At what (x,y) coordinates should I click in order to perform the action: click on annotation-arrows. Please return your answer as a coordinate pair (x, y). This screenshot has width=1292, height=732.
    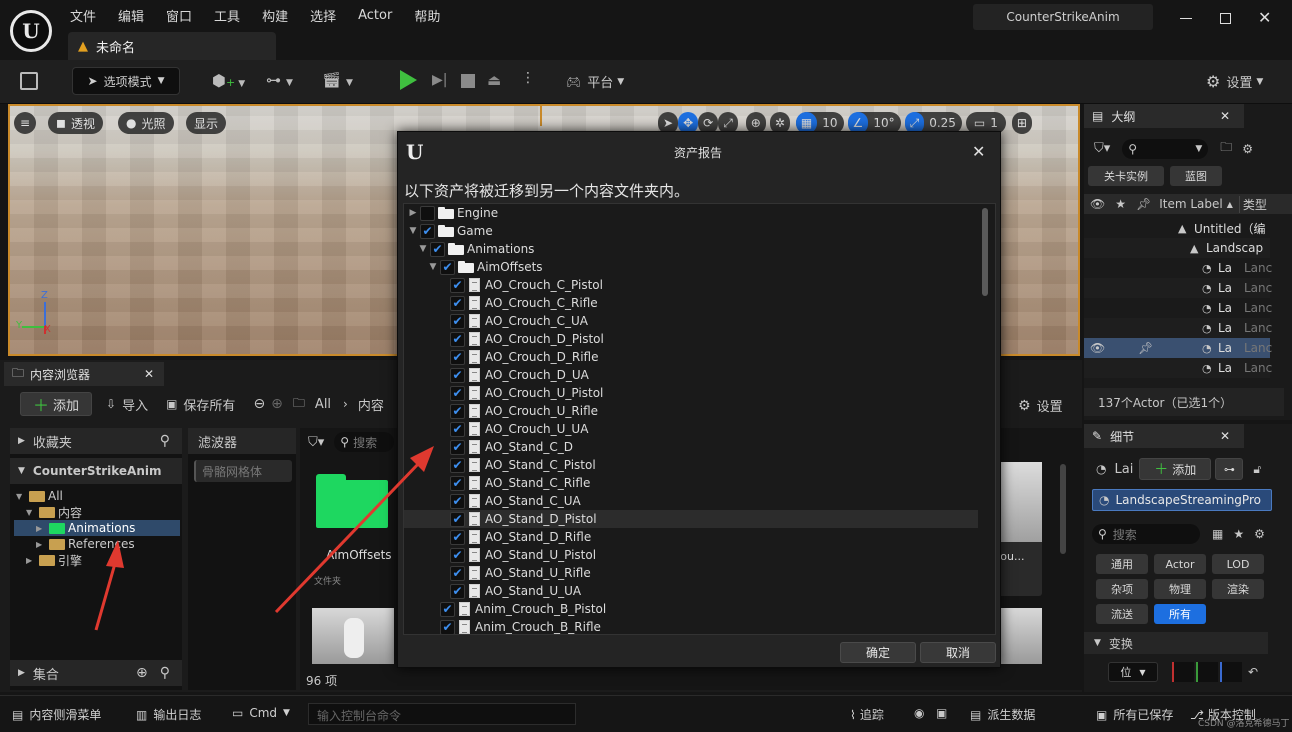
    Looking at the image, I should click on (264, 538).